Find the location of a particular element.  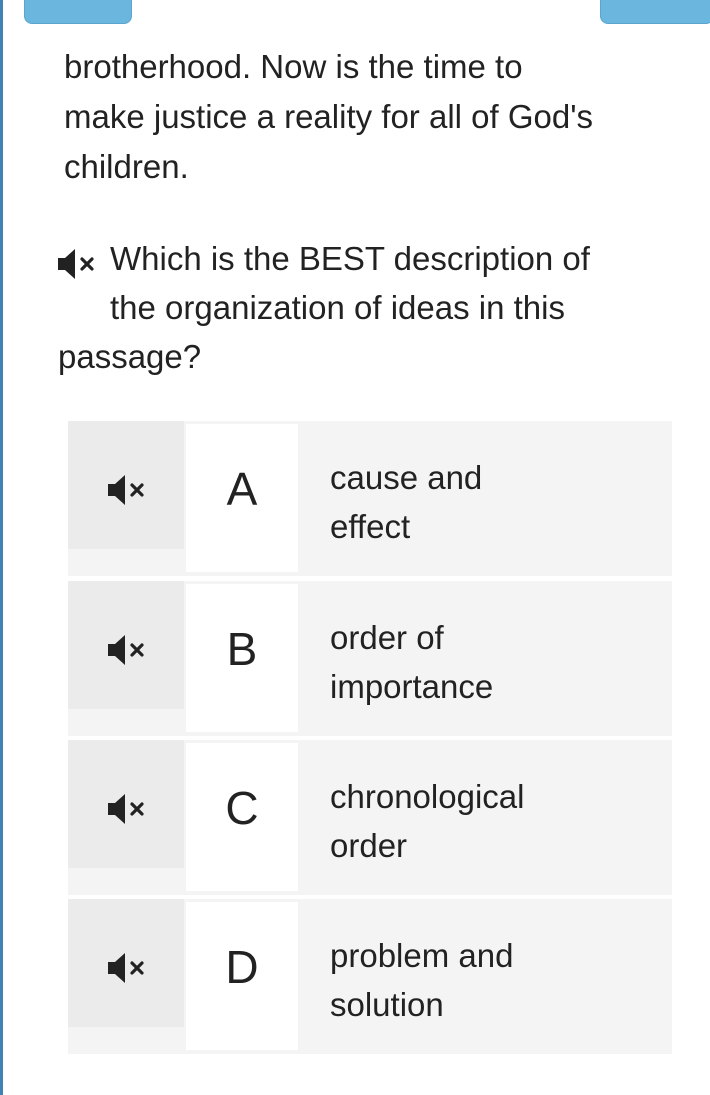

choice-text-line: chronological is located at coordinates (427, 796).